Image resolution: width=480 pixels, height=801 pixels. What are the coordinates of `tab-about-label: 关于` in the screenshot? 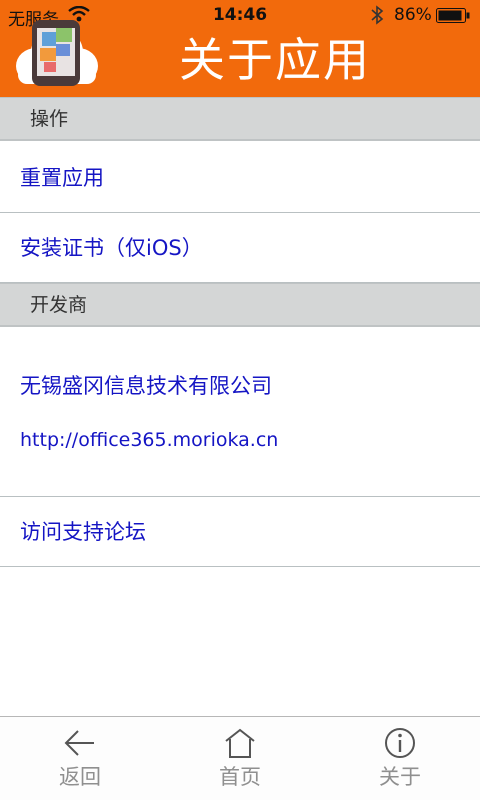 It's located at (400, 777).